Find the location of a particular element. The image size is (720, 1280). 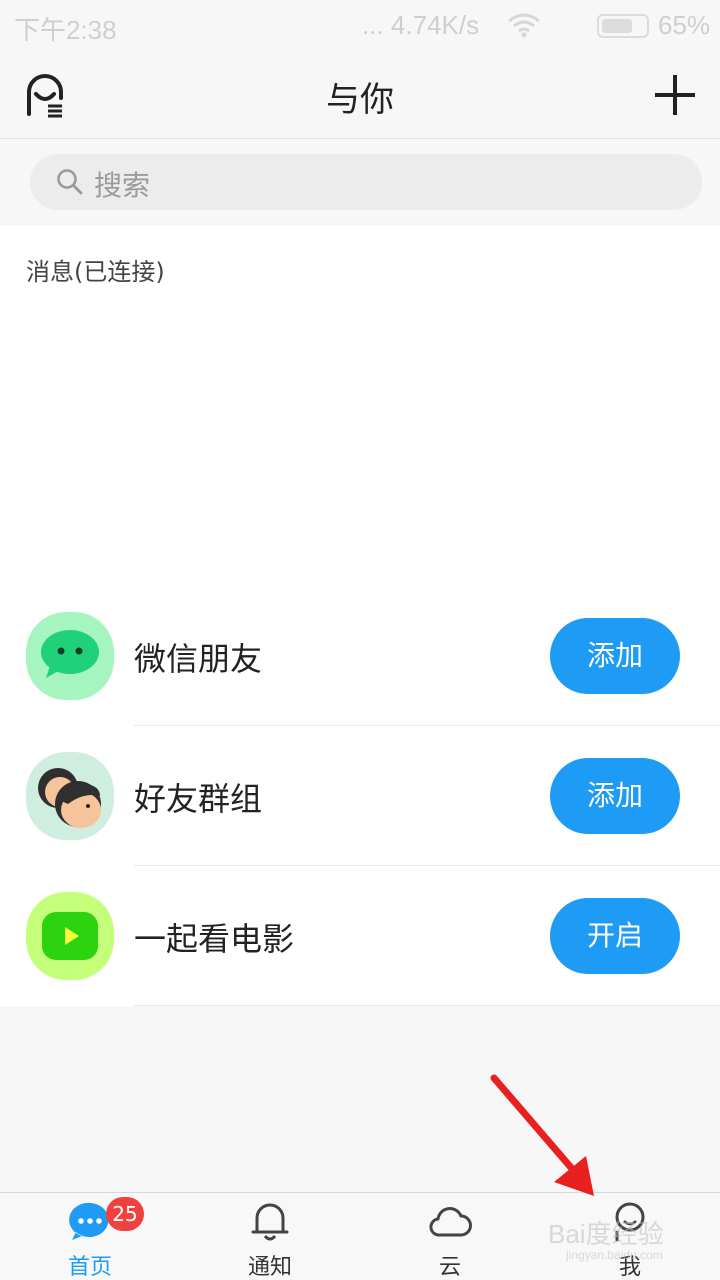

status-time: 下午2:38 is located at coordinates (65, 30).